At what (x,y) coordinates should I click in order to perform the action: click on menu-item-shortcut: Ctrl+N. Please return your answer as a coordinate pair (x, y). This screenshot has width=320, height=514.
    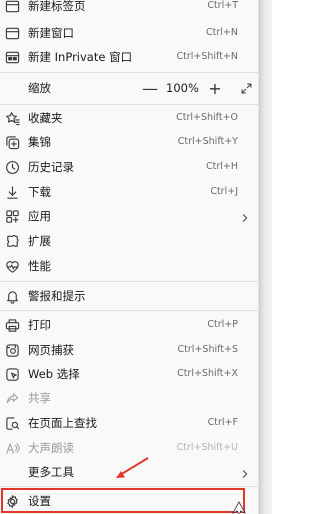
    Looking at the image, I should click on (222, 32).